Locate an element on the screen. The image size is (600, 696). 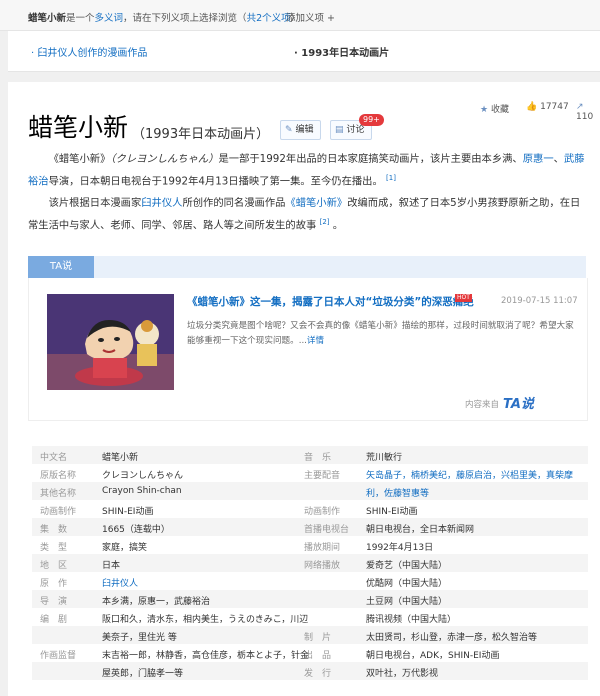
meaning-option-manga: · 臼井仪人创作的漫画作品 is located at coordinates (89, 51).